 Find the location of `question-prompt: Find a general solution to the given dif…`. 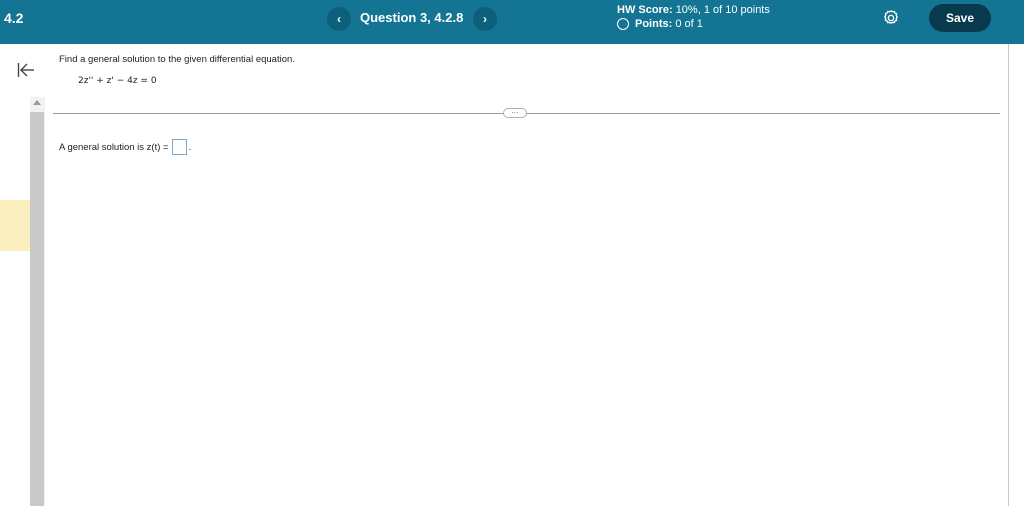

question-prompt: Find a general solution to the given dif… is located at coordinates (177, 59).